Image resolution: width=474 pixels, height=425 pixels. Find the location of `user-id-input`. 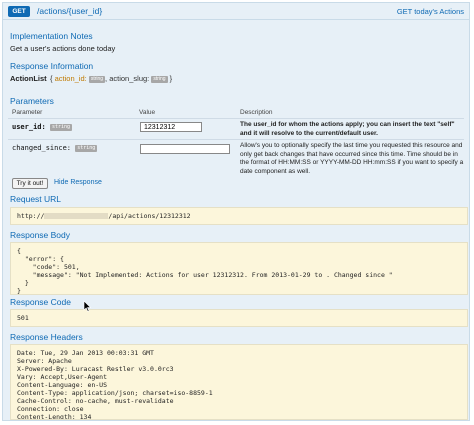

user-id-input is located at coordinates (171, 127).